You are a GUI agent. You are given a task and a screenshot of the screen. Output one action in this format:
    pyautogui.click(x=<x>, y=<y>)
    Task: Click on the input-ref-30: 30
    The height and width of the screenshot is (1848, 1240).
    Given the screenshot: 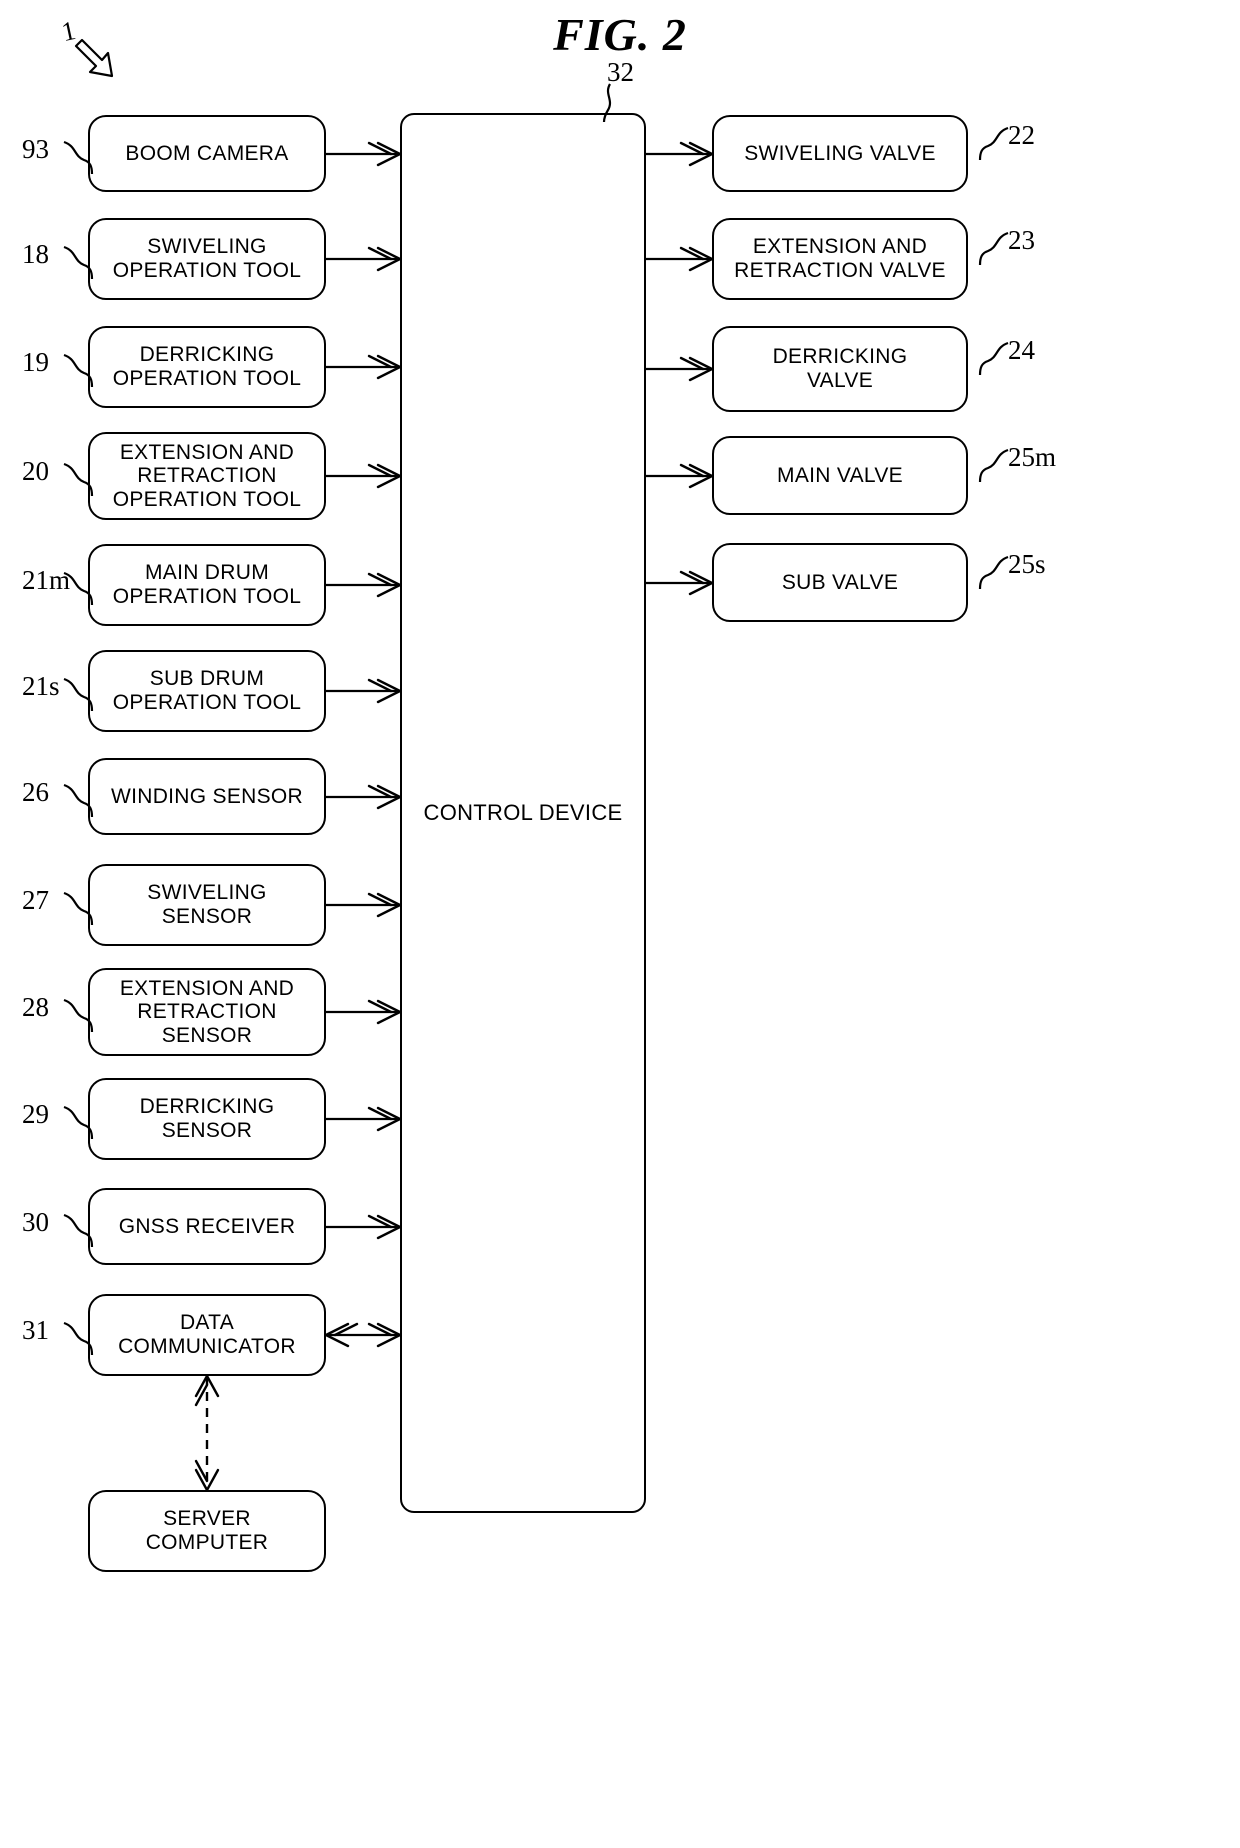 What is the action you would take?
    pyautogui.click(x=35, y=1221)
    